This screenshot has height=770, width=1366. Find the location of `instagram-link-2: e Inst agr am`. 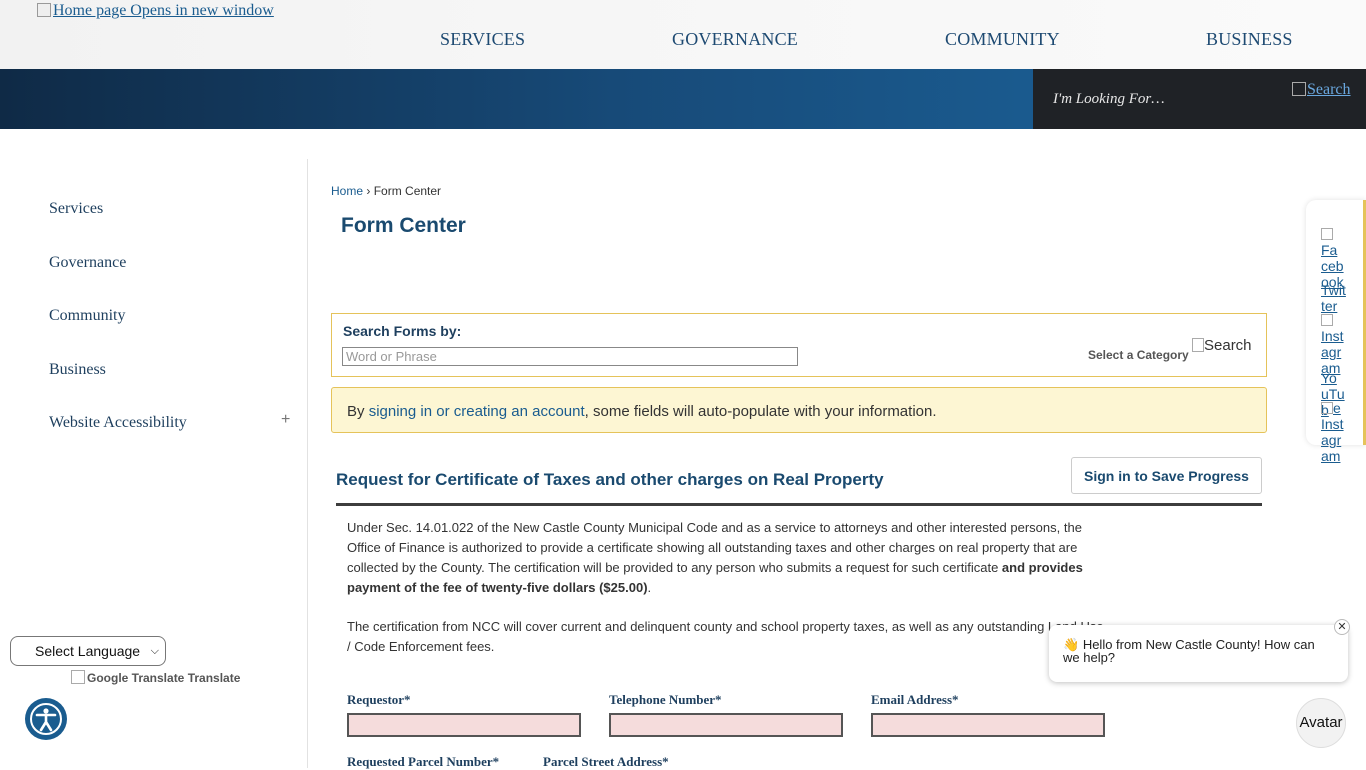

instagram-link-2: e Inst agr am is located at coordinates (1335, 432).